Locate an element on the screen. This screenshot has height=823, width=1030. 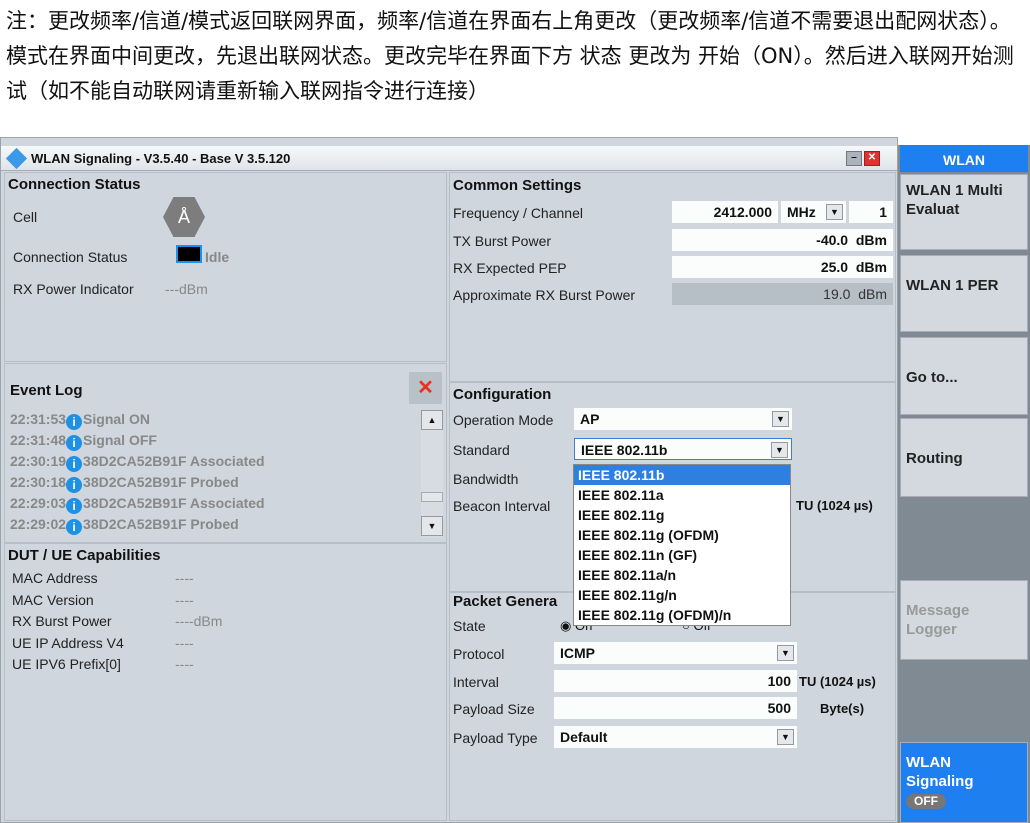
dut-value: ----dBm is located at coordinates (199, 621).